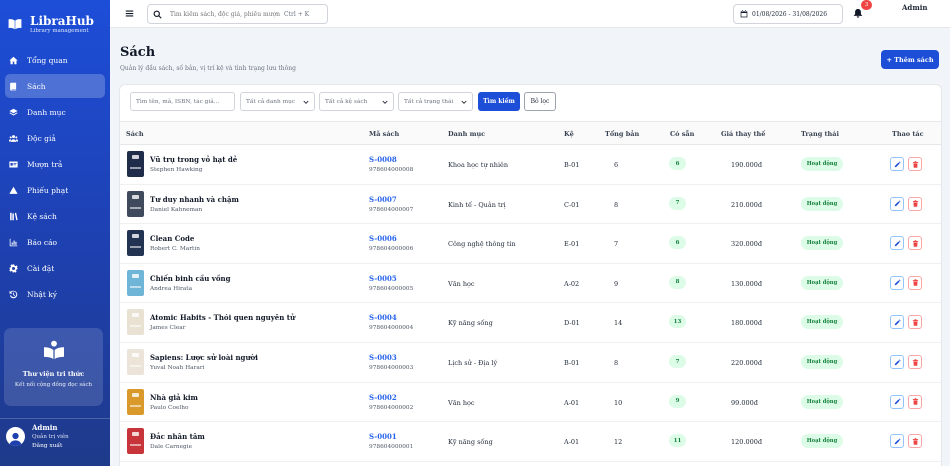  Describe the element at coordinates (135, 362) in the screenshot. I see `book-cover` at that location.